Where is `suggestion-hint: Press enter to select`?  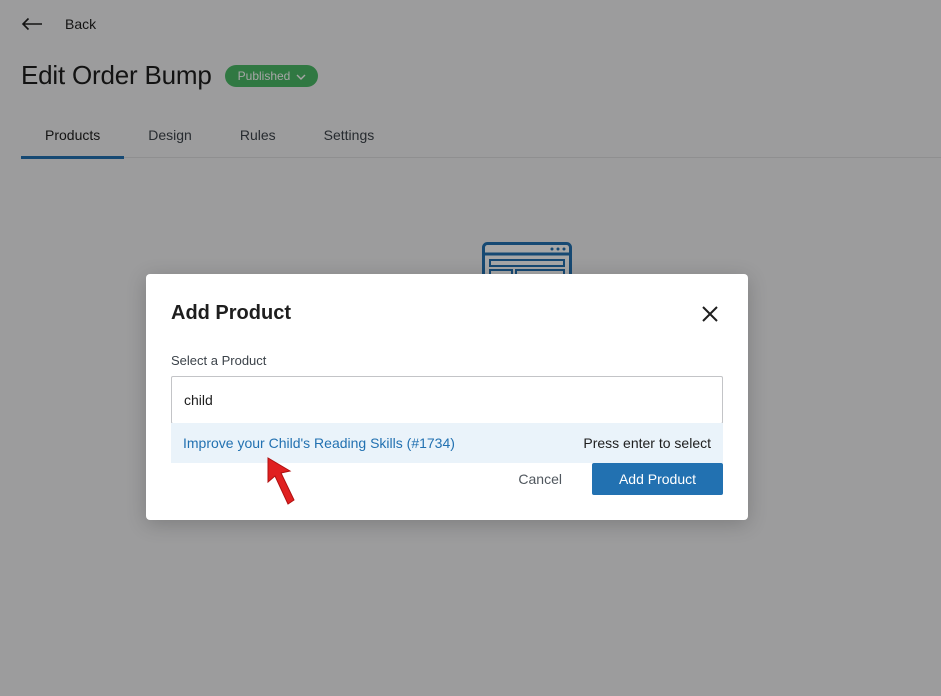
suggestion-hint: Press enter to select is located at coordinates (647, 443).